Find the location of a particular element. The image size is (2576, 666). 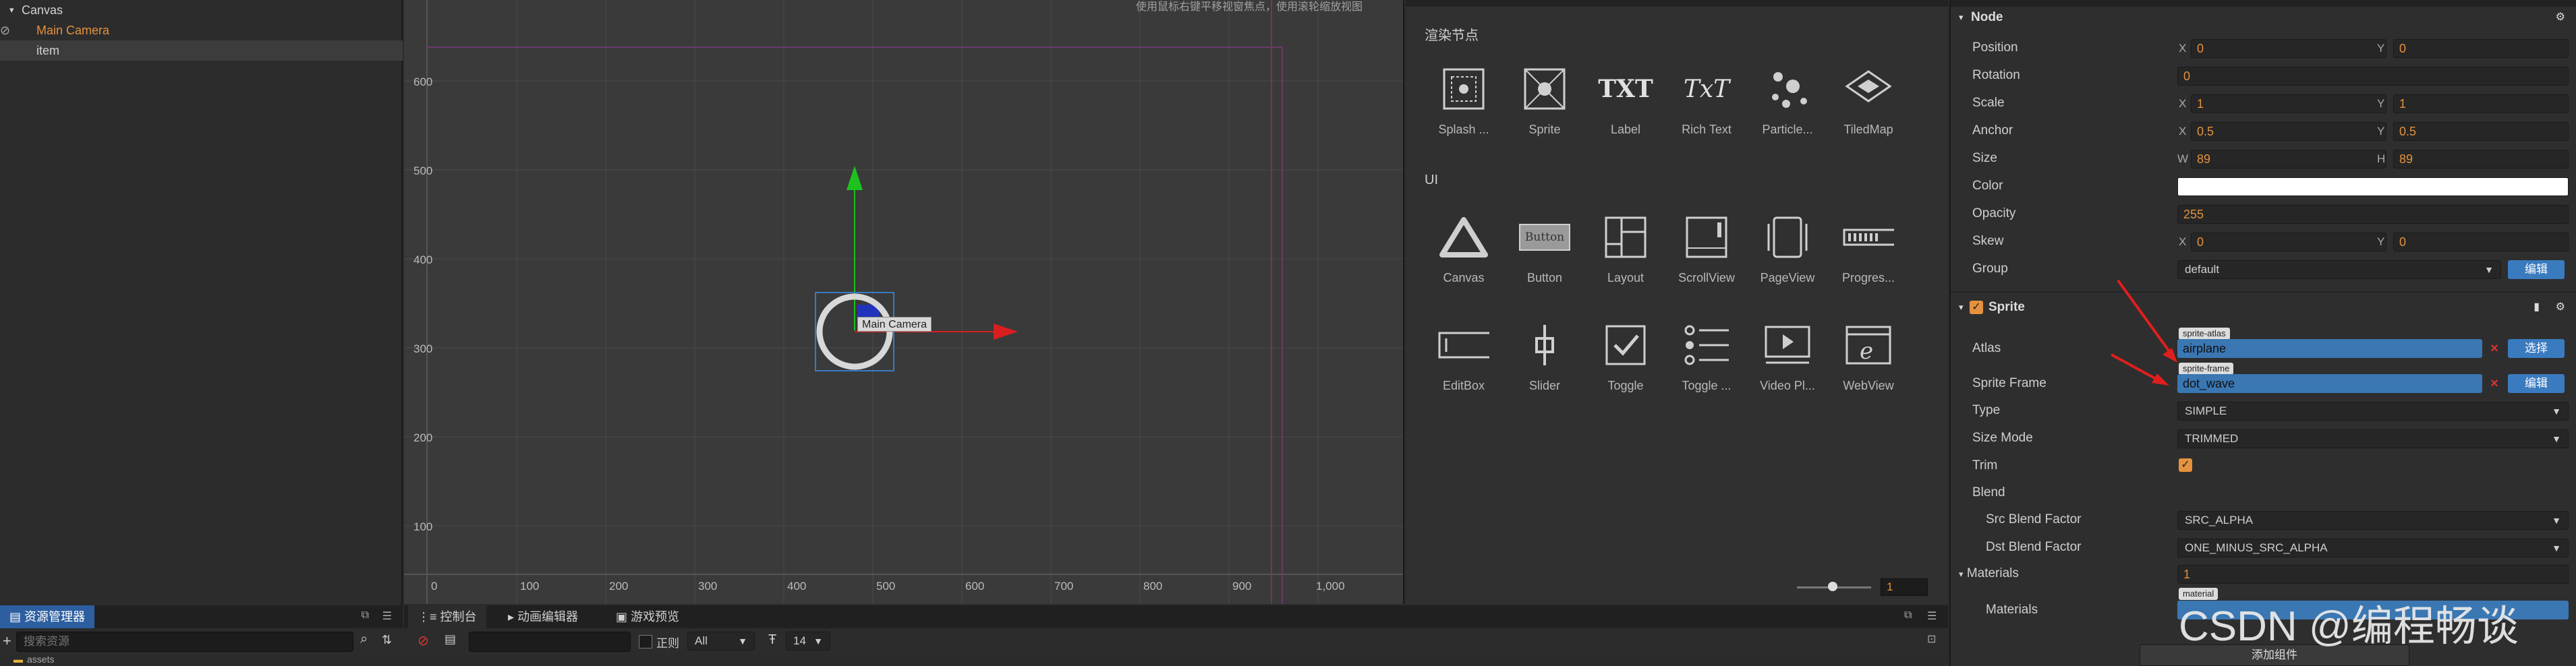

editbox-icon is located at coordinates (1463, 345).